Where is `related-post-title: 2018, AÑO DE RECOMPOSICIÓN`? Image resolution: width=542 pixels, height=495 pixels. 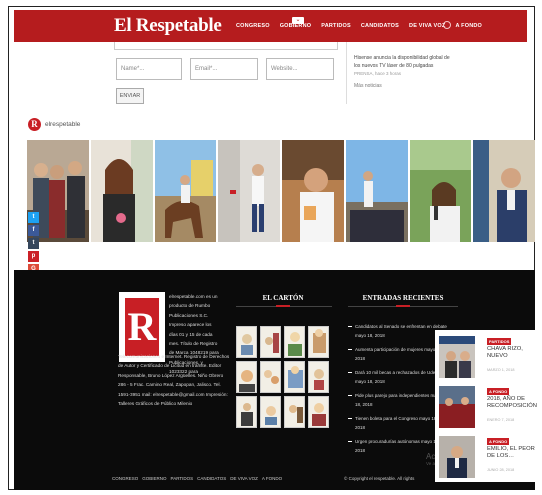
related-post-title: 2018, AÑO DE RECOMPOSICIÓN is located at coordinates (512, 403).